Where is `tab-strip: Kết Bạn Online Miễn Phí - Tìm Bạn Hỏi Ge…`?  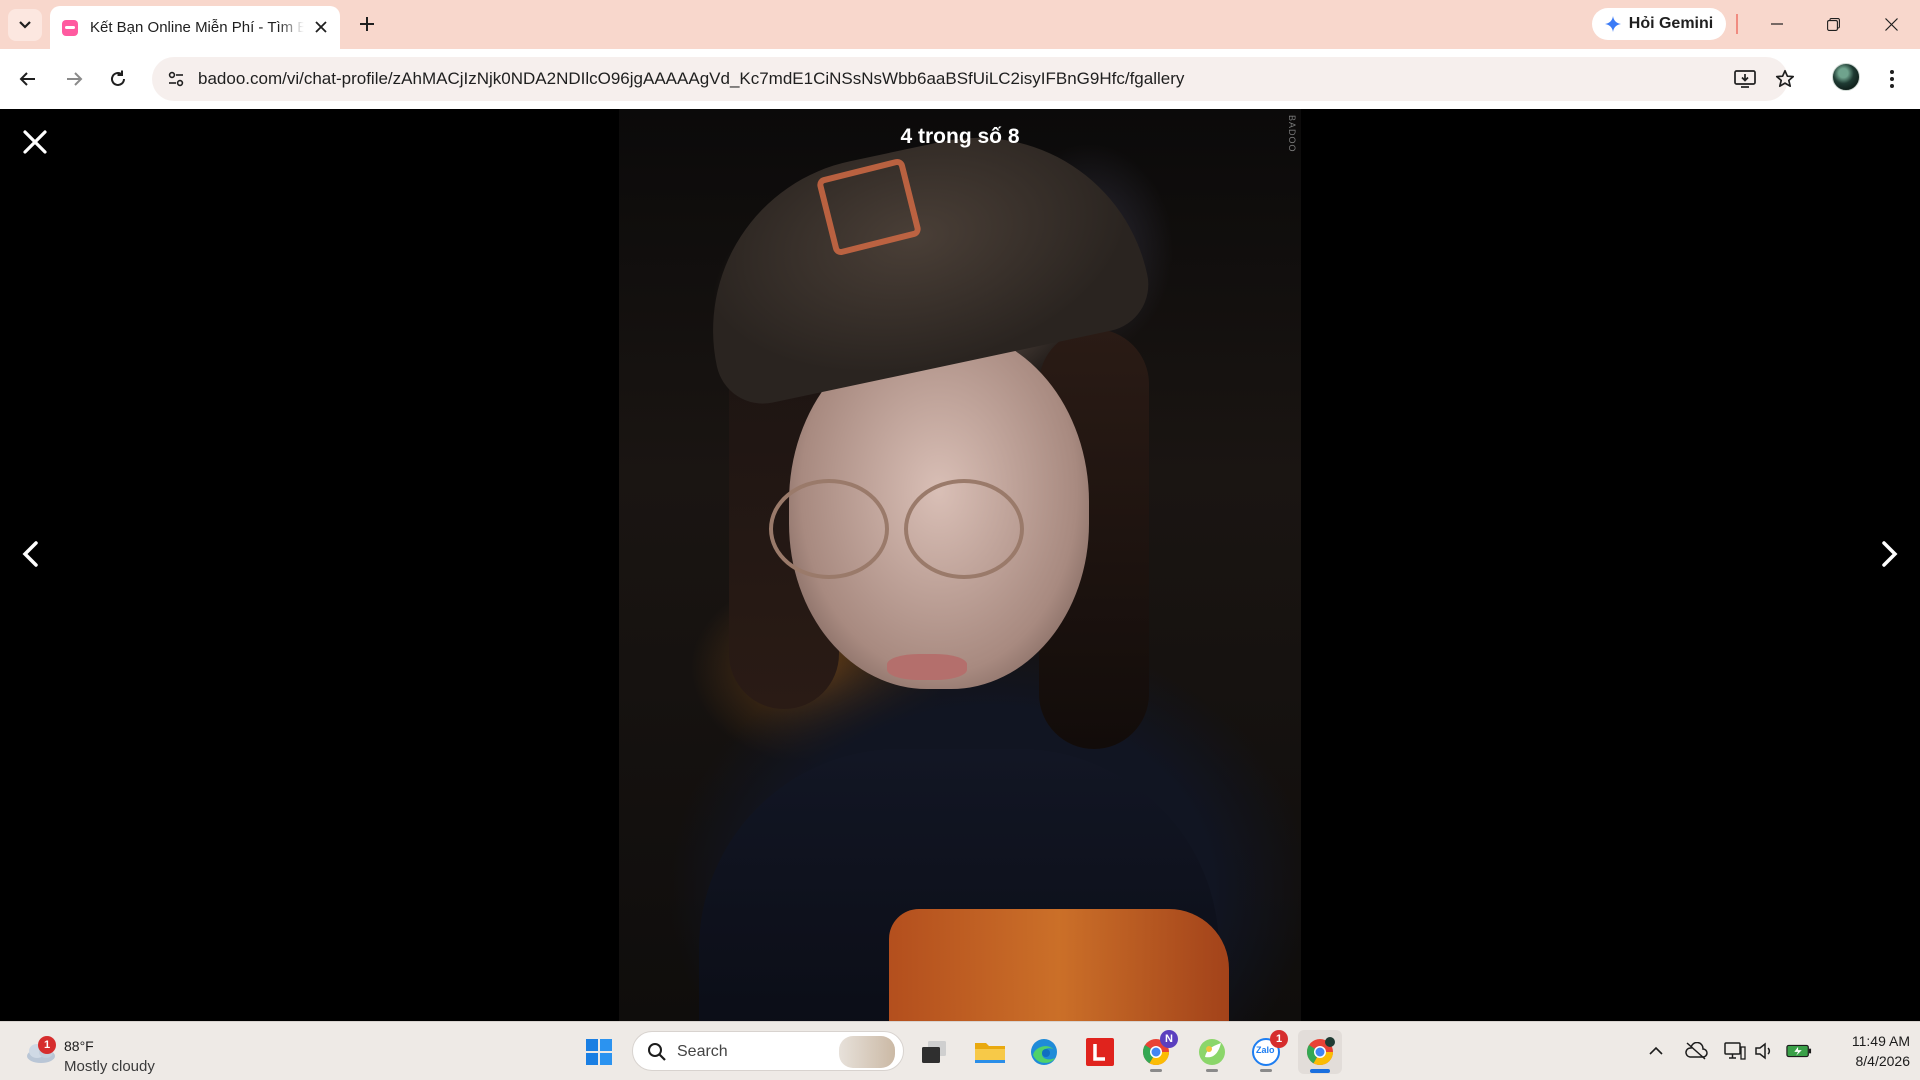 tab-strip: Kết Bạn Online Miễn Phí - Tìm Bạn Hỏi Ge… is located at coordinates (960, 24).